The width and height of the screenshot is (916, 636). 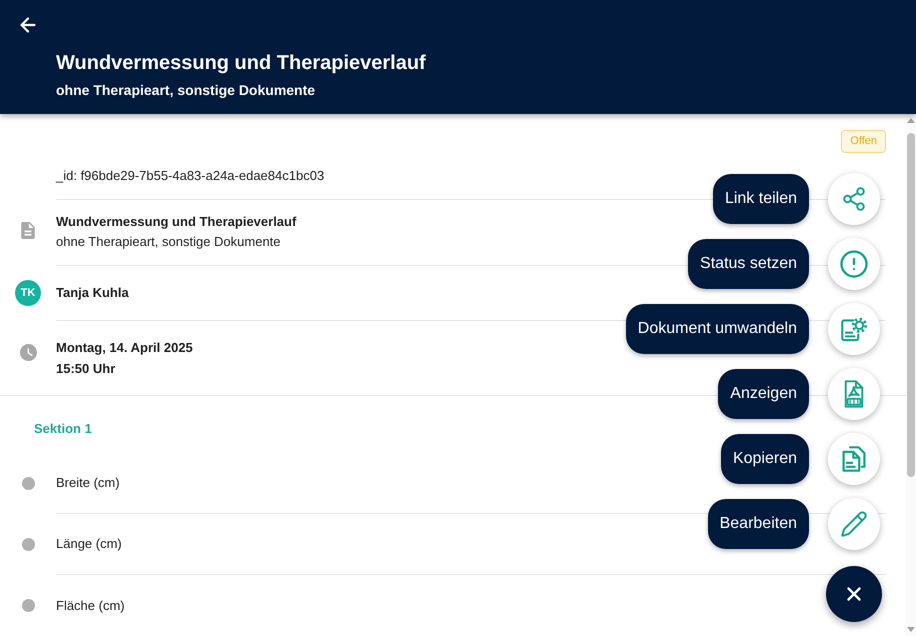 What do you see at coordinates (190, 176) in the screenshot?
I see `document-id: _id: f96bde29-7b55-4a83-a24a-edae84c1bc03` at bounding box center [190, 176].